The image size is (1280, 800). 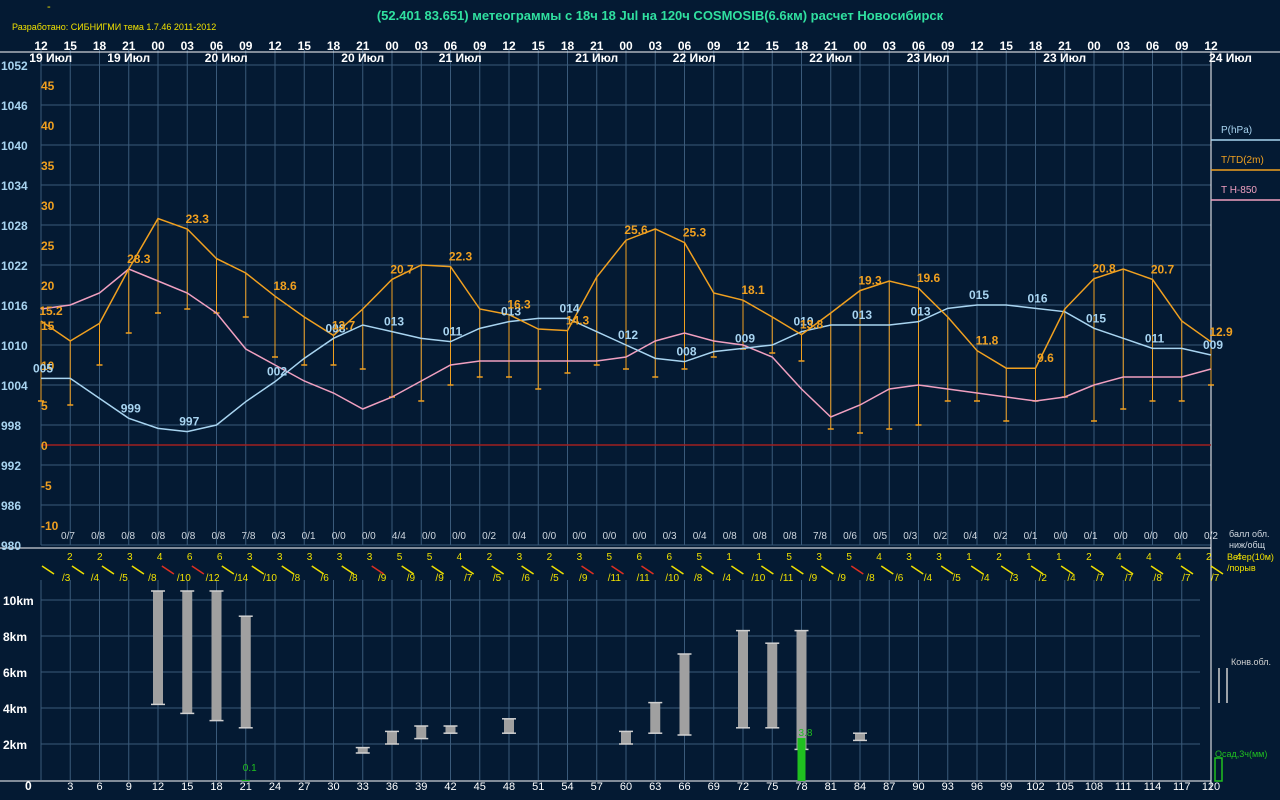 I want to click on pressure-point-label: 013, so click(x=394, y=322).